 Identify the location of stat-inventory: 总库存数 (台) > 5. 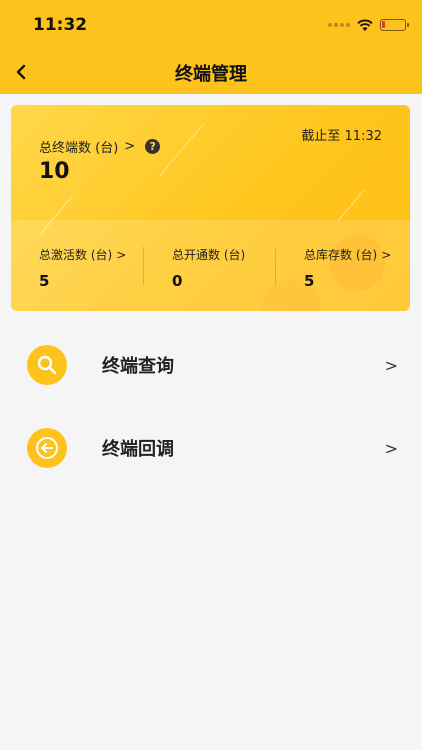
(348, 268).